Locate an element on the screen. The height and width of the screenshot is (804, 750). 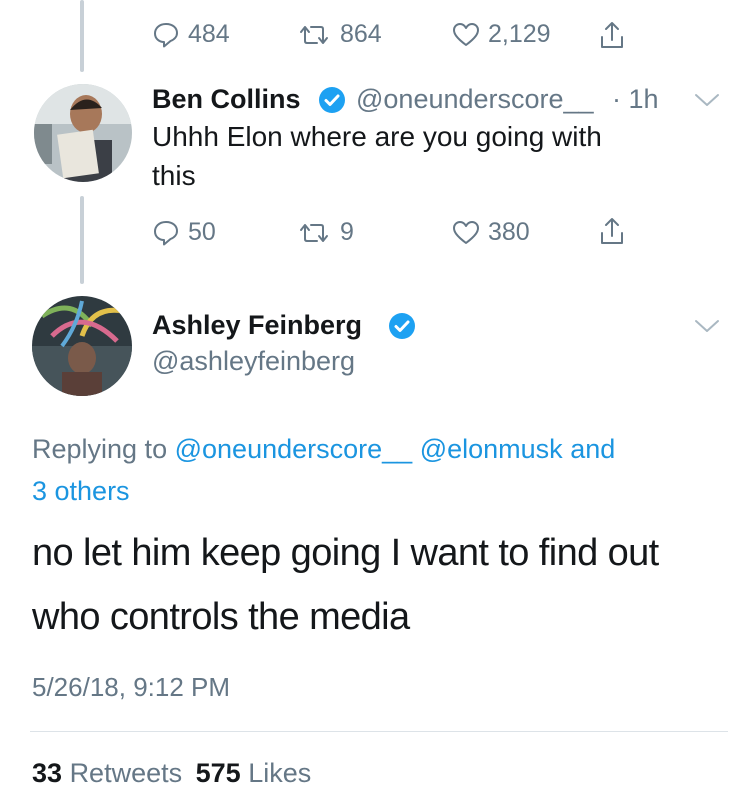
avatar-ashley-feinberg is located at coordinates (82, 346).